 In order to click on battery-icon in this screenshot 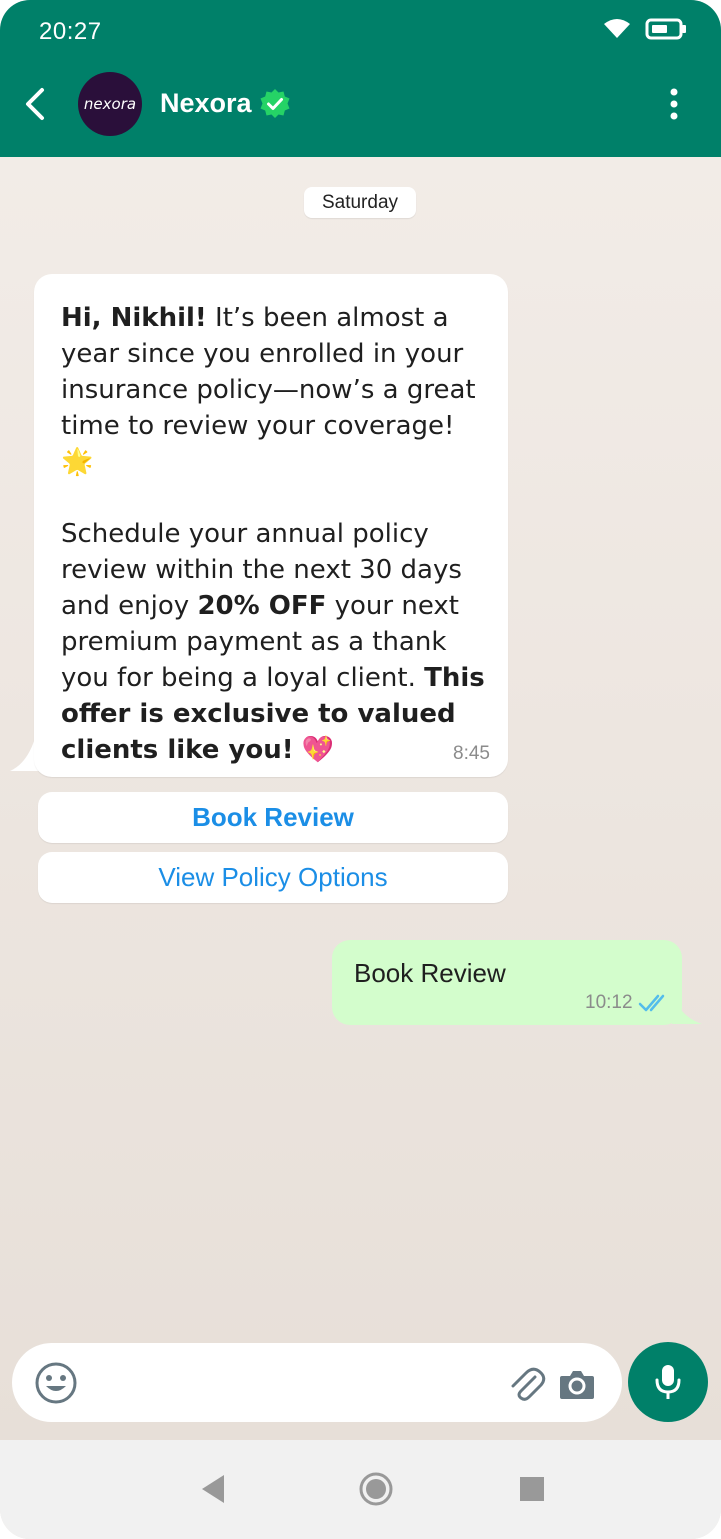, I will do `click(665, 29)`.